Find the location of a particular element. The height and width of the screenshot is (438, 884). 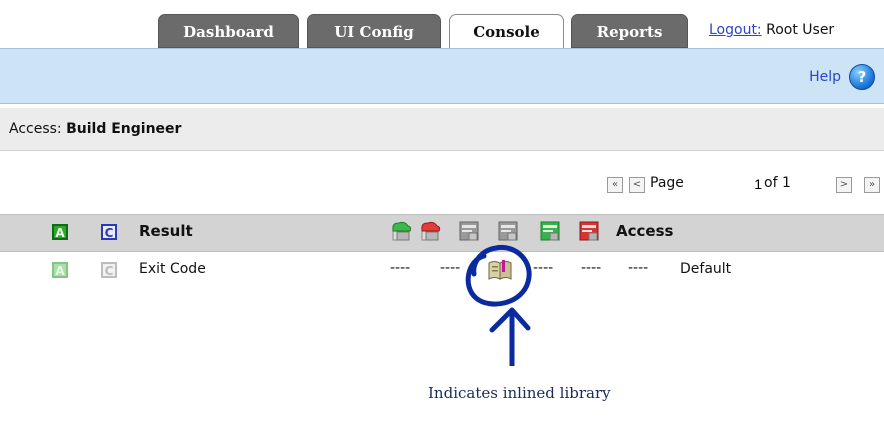

tab-ui-config: UI Config is located at coordinates (374, 31).